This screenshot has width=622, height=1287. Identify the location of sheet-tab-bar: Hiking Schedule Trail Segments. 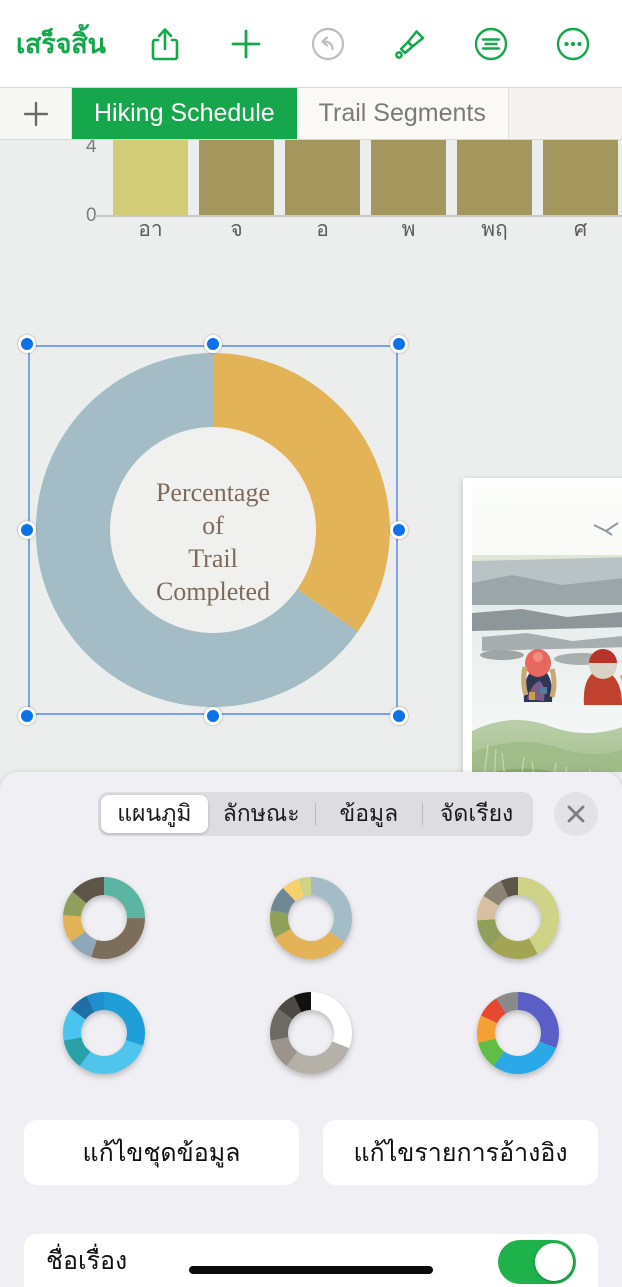
(311, 114).